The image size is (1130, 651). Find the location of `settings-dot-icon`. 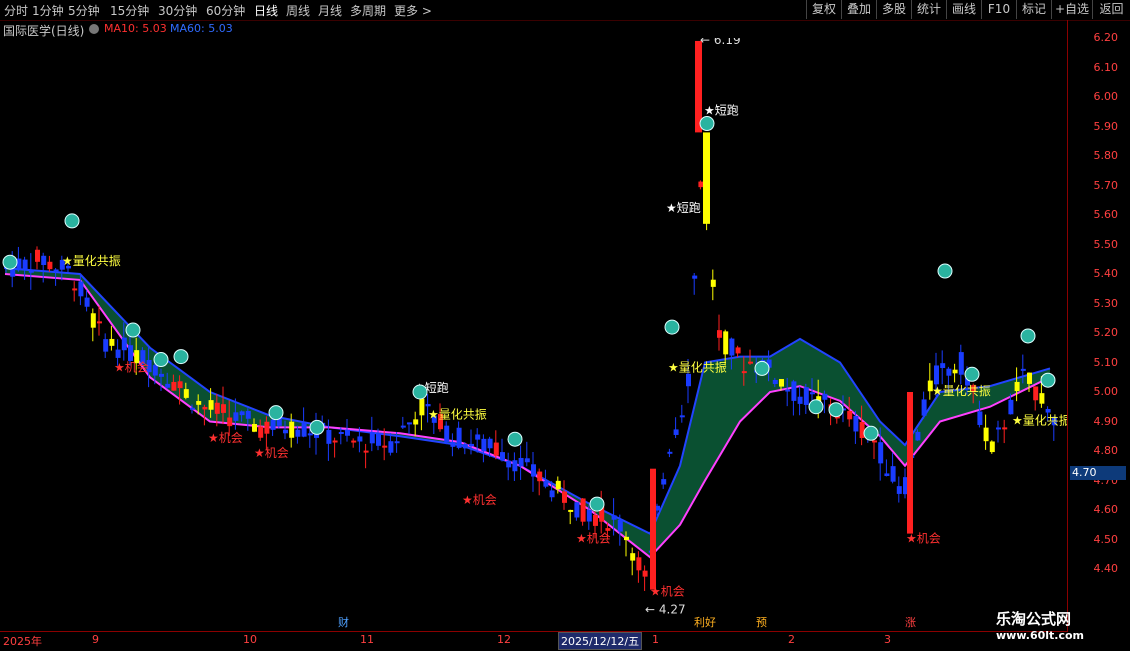

settings-dot-icon is located at coordinates (94, 29).